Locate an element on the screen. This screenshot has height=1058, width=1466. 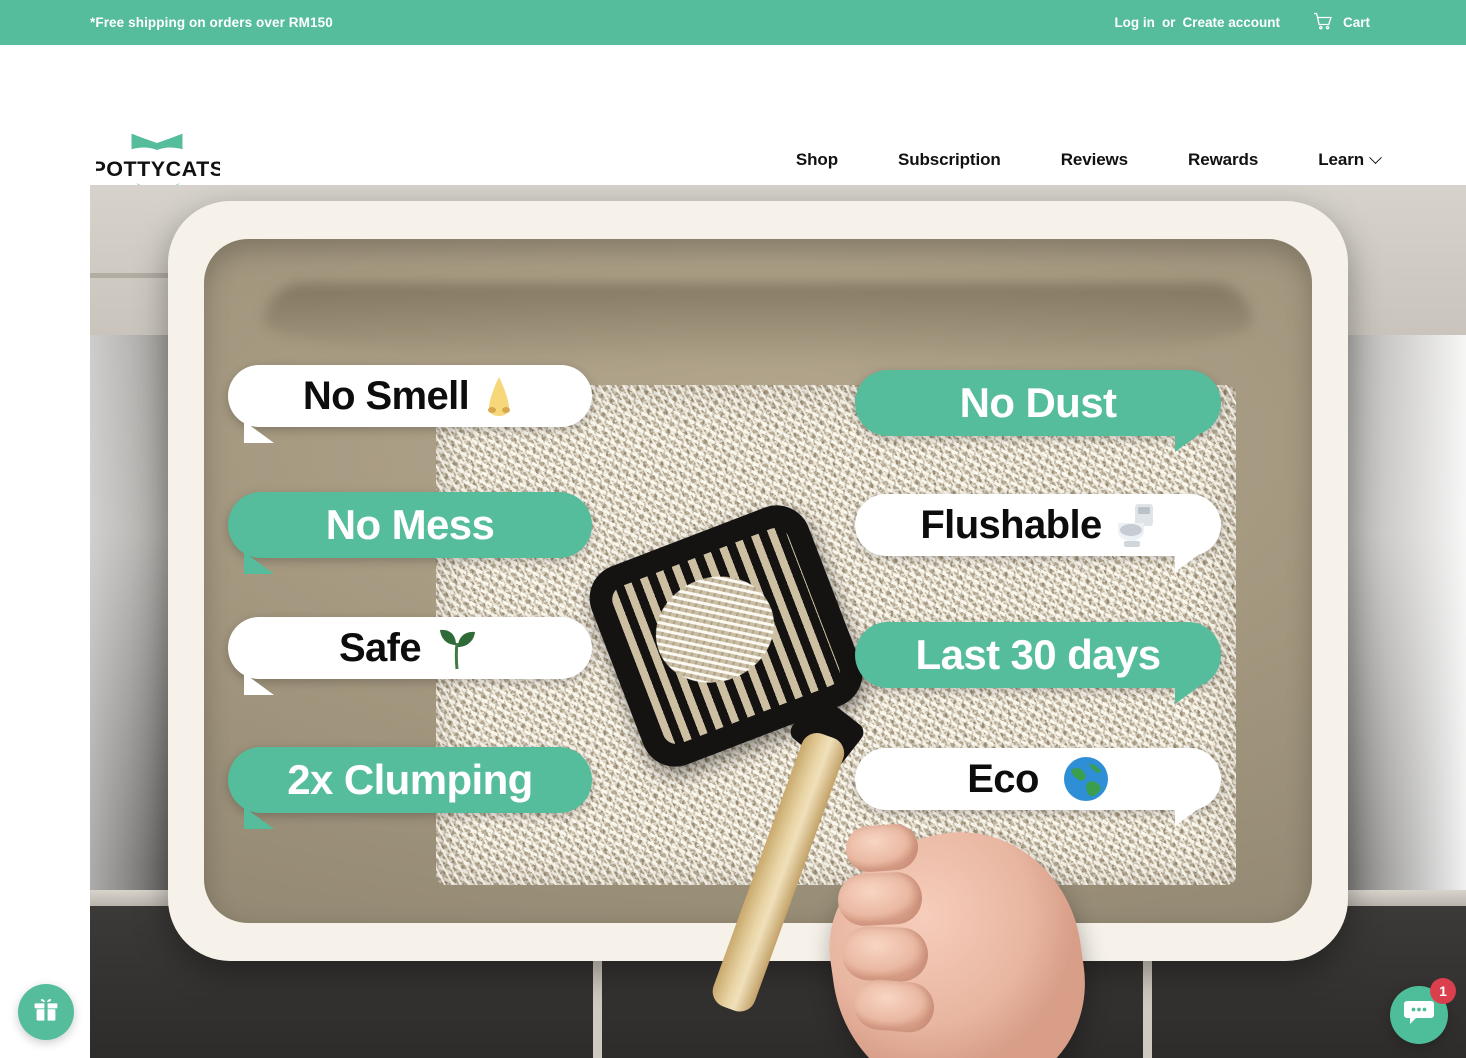
login-link: Log in is located at coordinates (1134, 22).